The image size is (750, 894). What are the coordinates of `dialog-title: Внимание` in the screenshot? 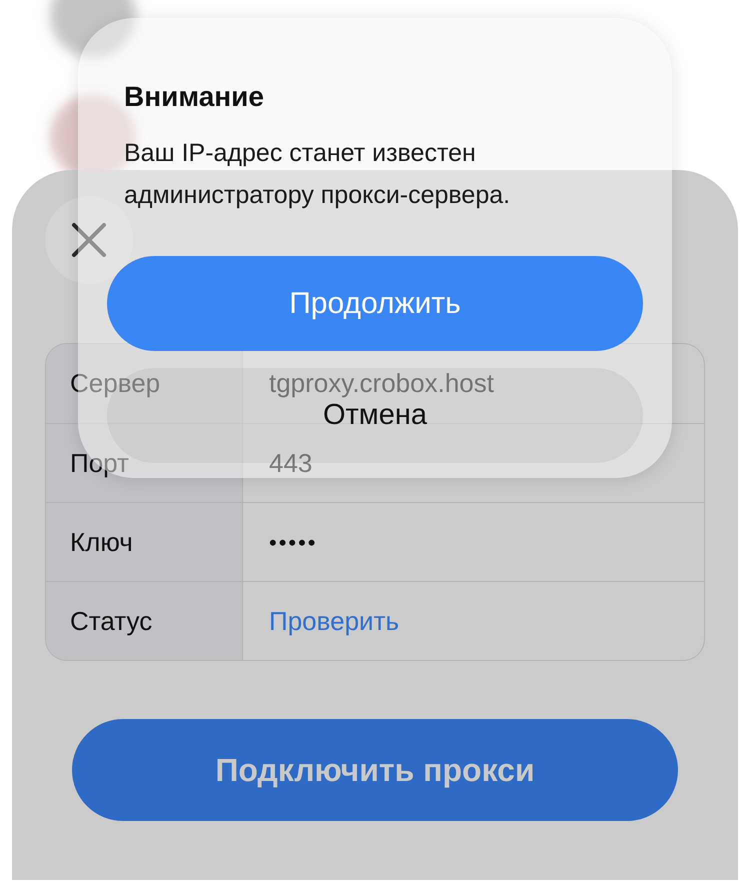 It's located at (194, 97).